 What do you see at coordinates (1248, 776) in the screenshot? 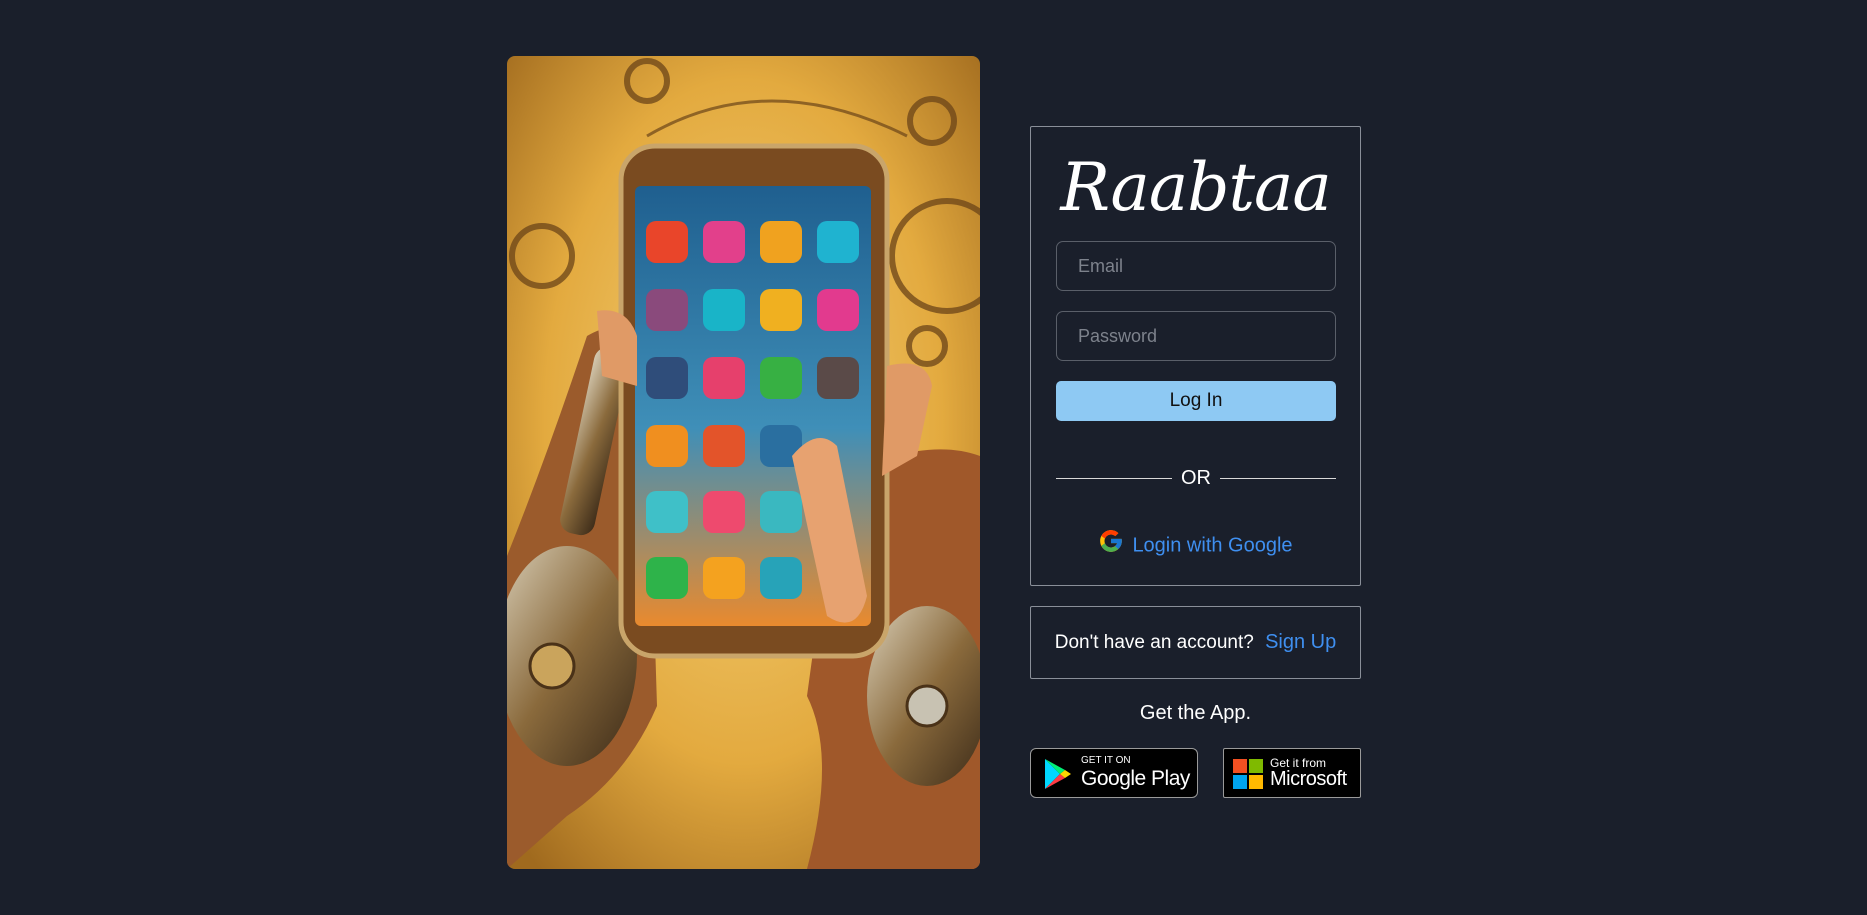
I see `microsoft-icon` at bounding box center [1248, 776].